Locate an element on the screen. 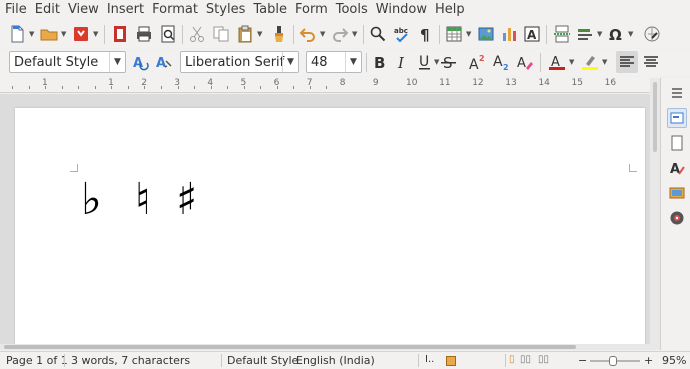 The height and width of the screenshot is (369, 690). menu-styles: Styles is located at coordinates (225, 10).